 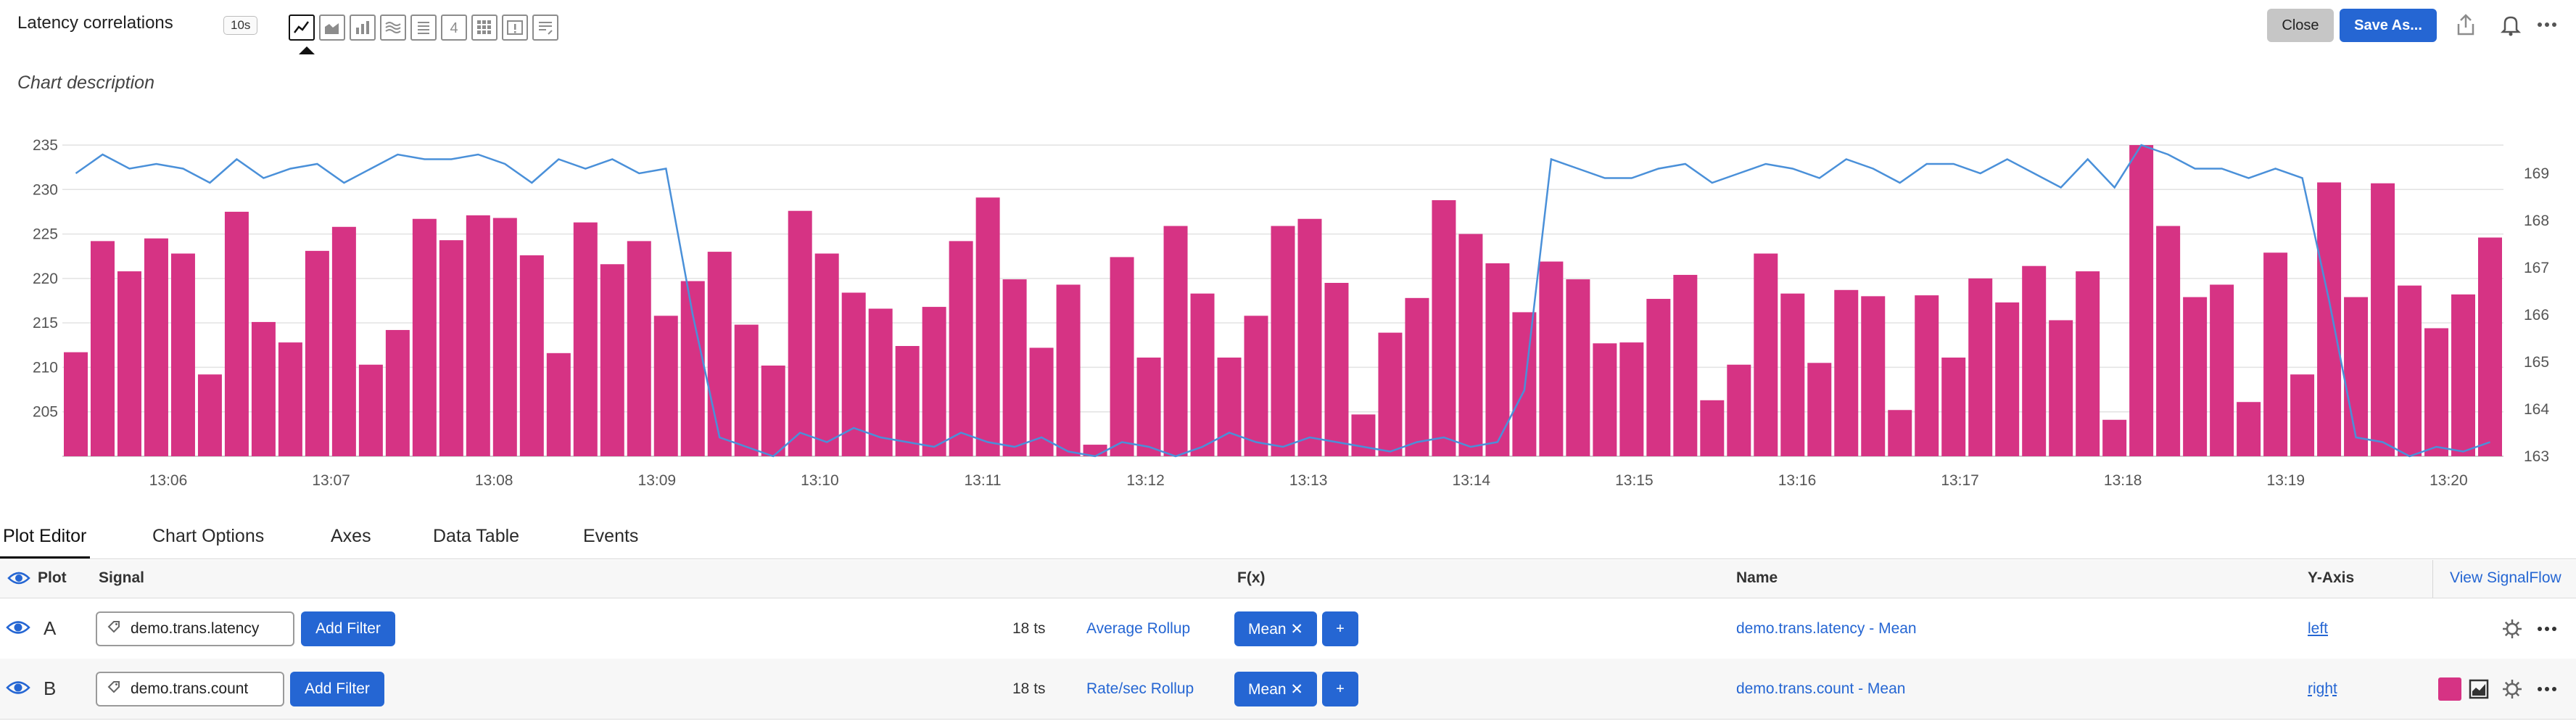 What do you see at coordinates (545, 28) in the screenshot?
I see `text-note-icon` at bounding box center [545, 28].